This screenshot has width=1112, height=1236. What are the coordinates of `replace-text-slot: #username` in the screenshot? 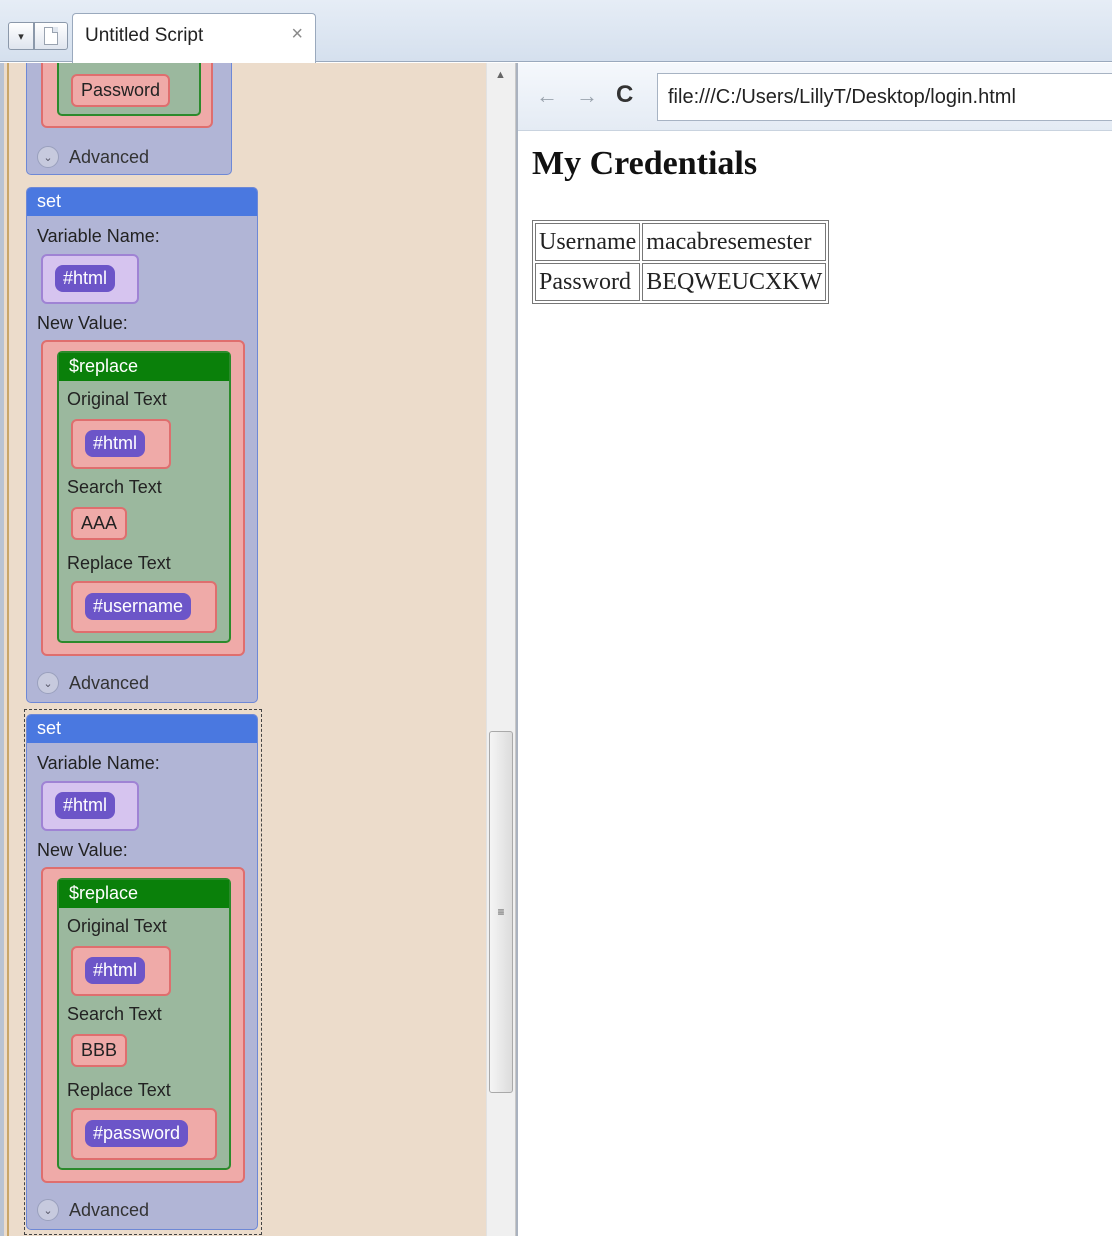 It's located at (144, 607).